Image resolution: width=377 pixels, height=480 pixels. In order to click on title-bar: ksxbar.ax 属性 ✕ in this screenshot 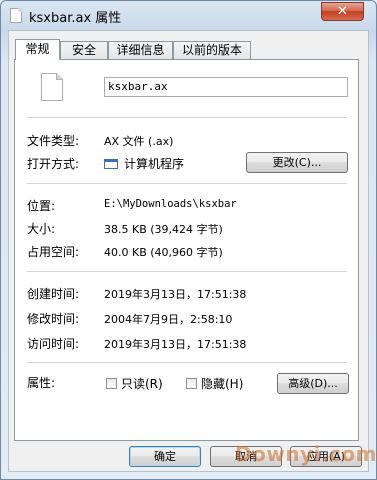, I will do `click(188, 16)`.